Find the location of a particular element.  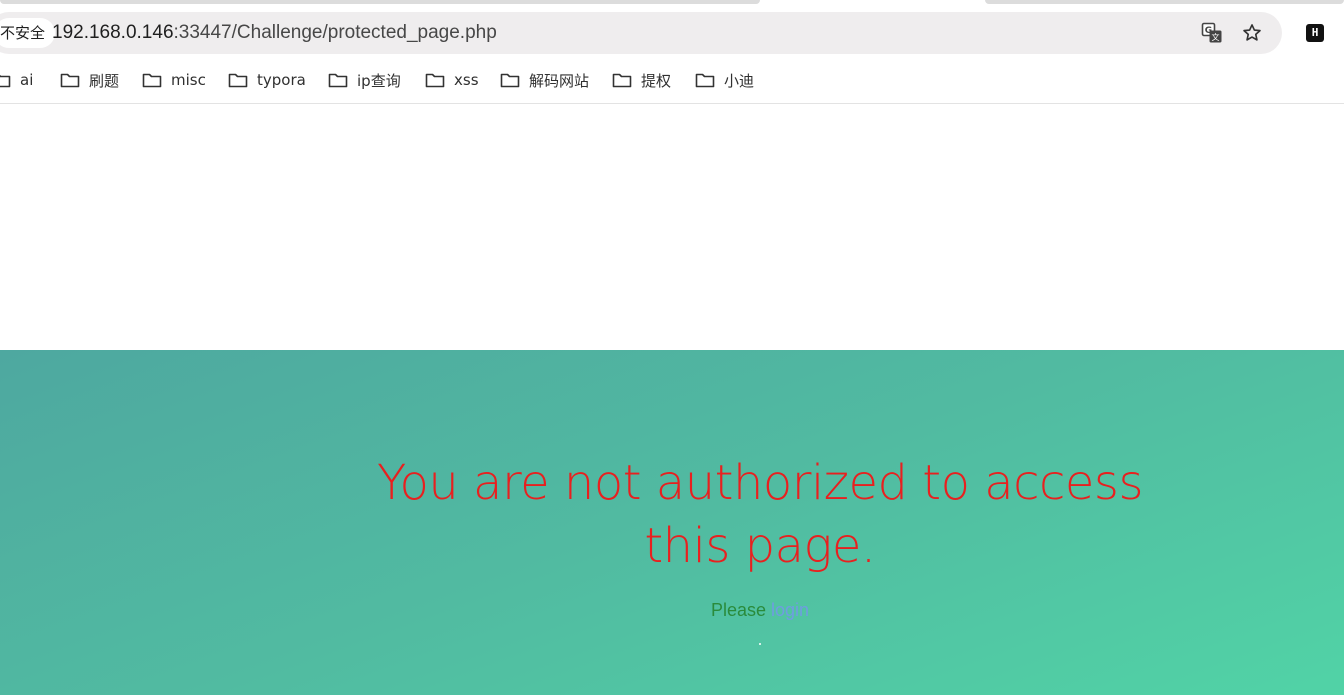

extension-h-icon: H is located at coordinates (1315, 33).